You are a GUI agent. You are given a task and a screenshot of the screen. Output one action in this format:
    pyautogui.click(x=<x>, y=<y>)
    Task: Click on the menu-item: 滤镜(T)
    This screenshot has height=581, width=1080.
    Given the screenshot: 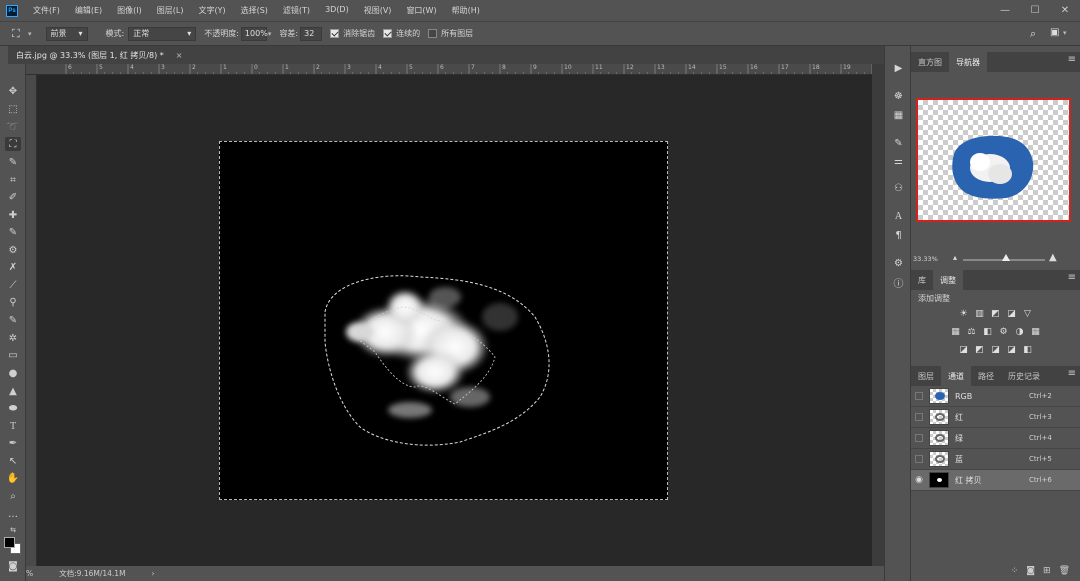 What is the action you would take?
    pyautogui.click(x=297, y=10)
    